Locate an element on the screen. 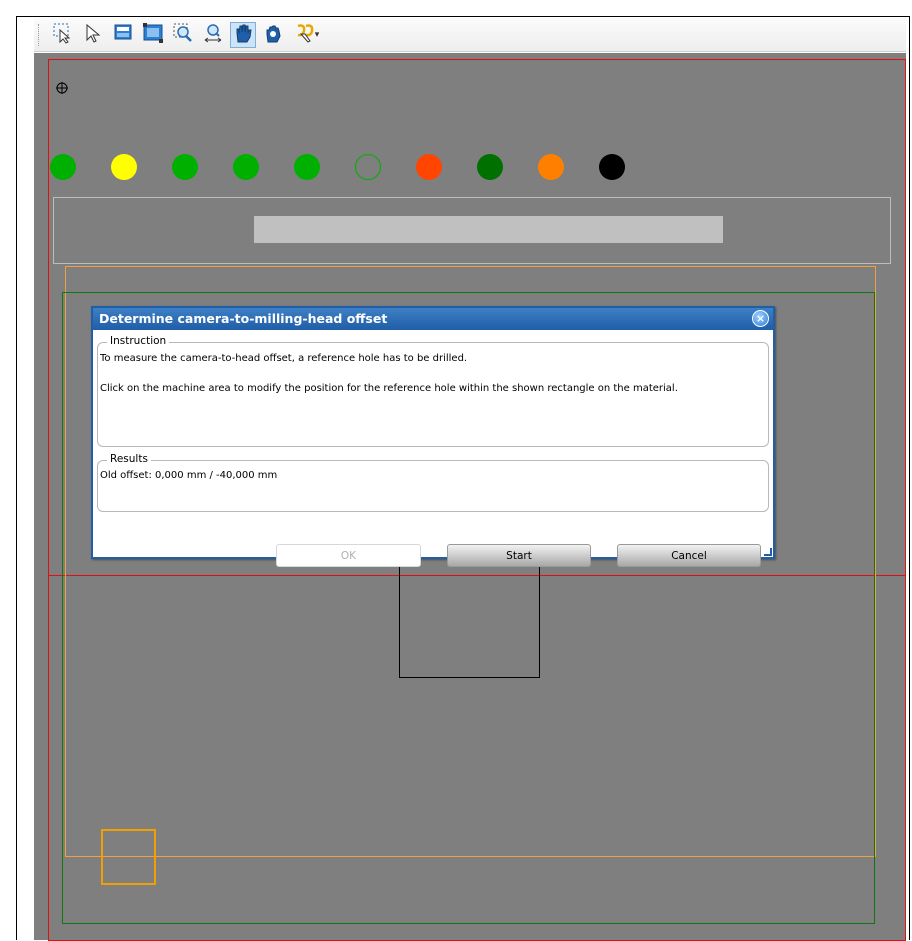  zoom-window-button is located at coordinates (183, 35).